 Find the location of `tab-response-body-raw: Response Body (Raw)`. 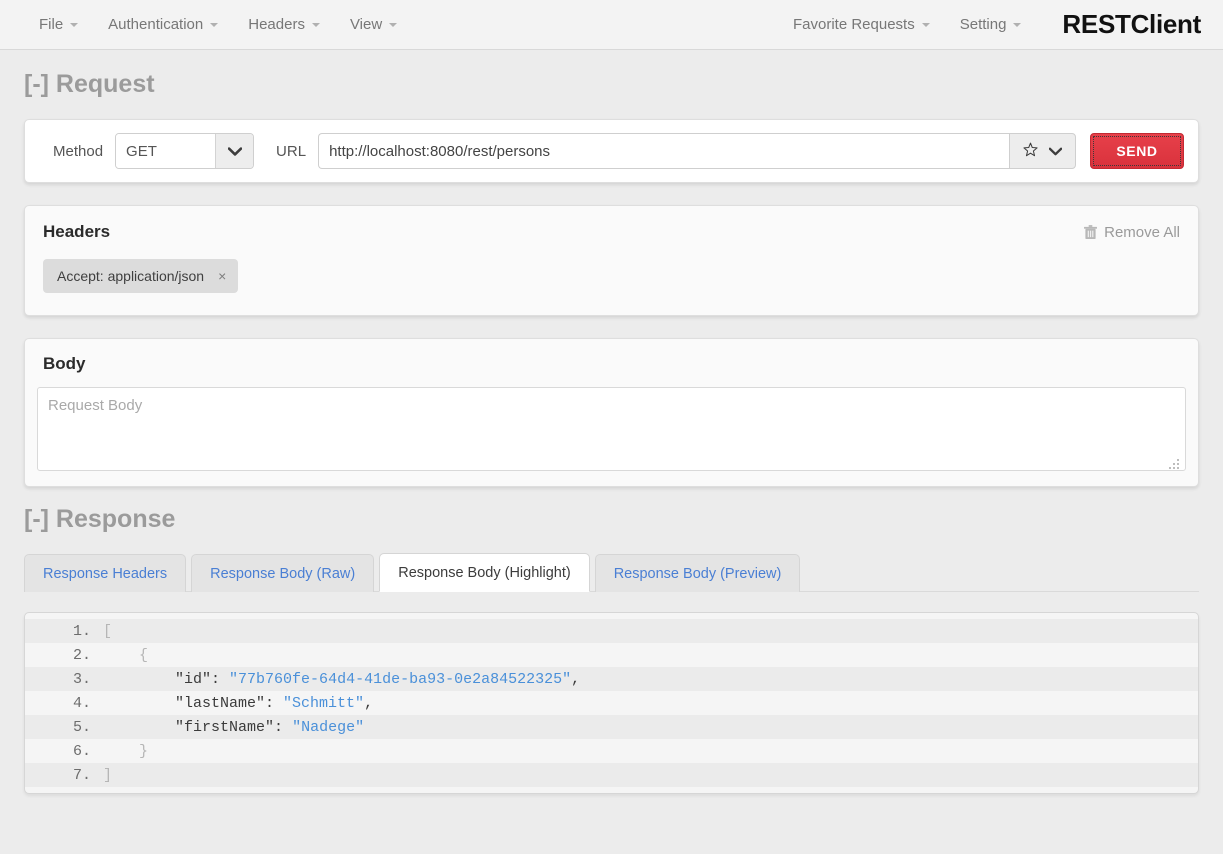

tab-response-body-raw: Response Body (Raw) is located at coordinates (283, 573).